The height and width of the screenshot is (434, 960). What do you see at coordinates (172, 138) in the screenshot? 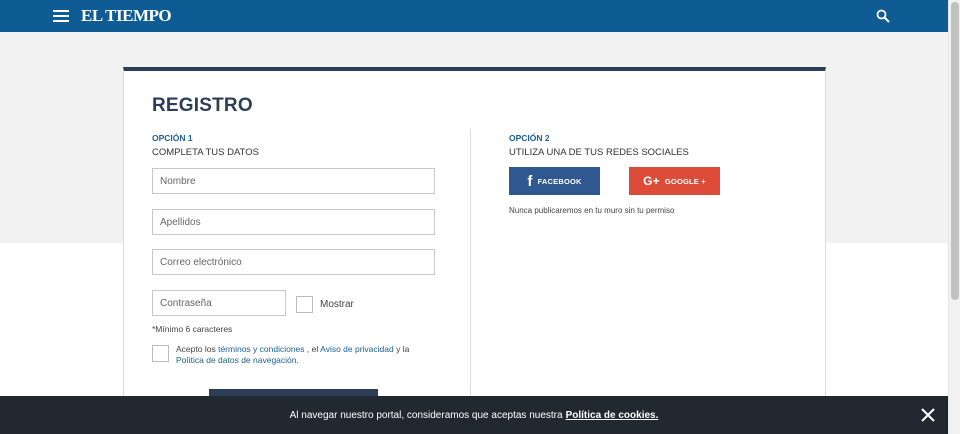
I see `option1-label: OPCIÓN 1` at bounding box center [172, 138].